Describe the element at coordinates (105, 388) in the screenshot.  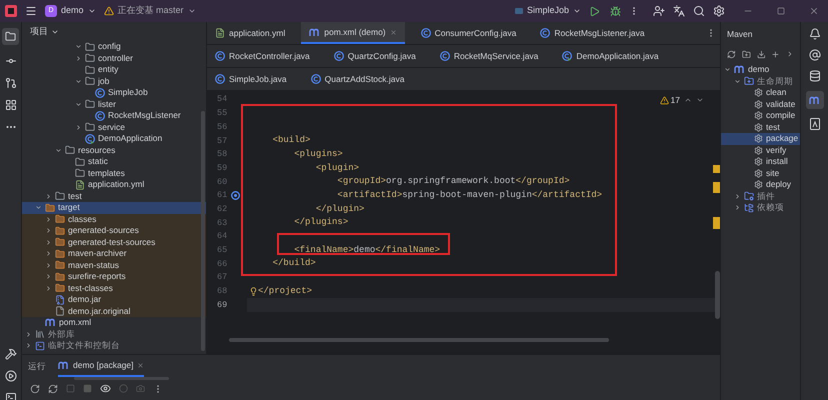
I see `eye-icon` at that location.